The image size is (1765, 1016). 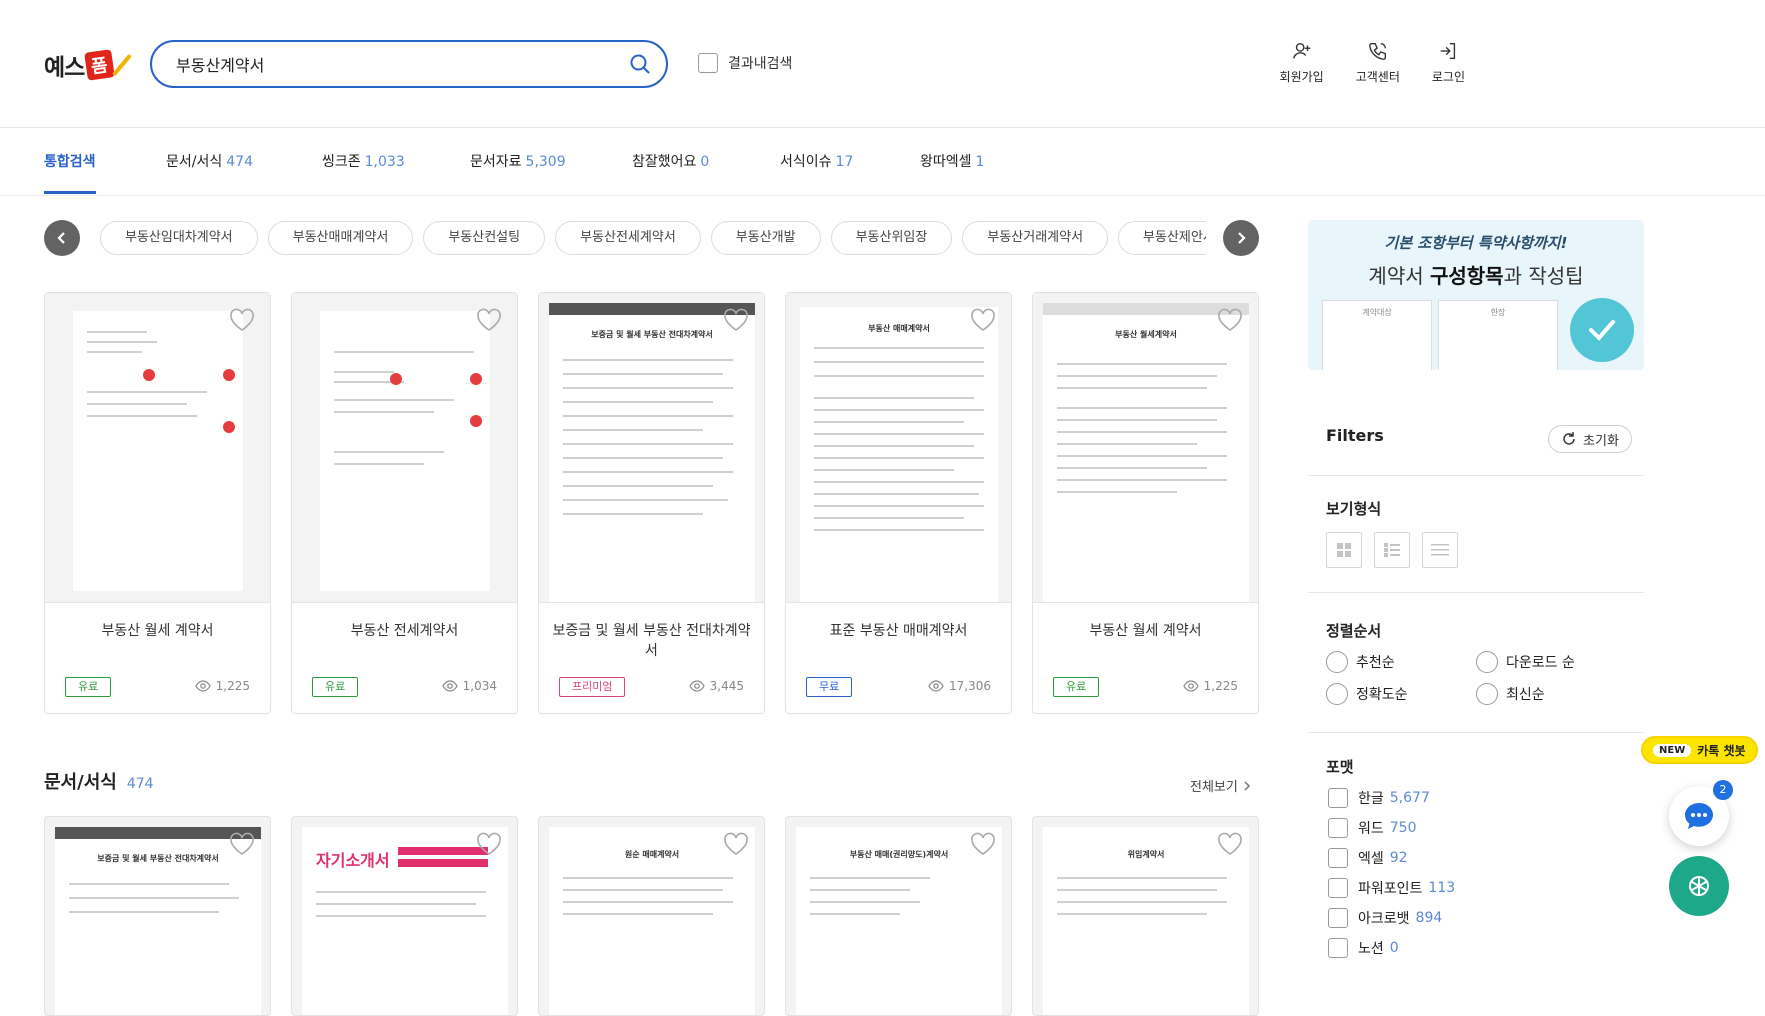 I want to click on customer-center-link: 고객센터, so click(x=1378, y=62).